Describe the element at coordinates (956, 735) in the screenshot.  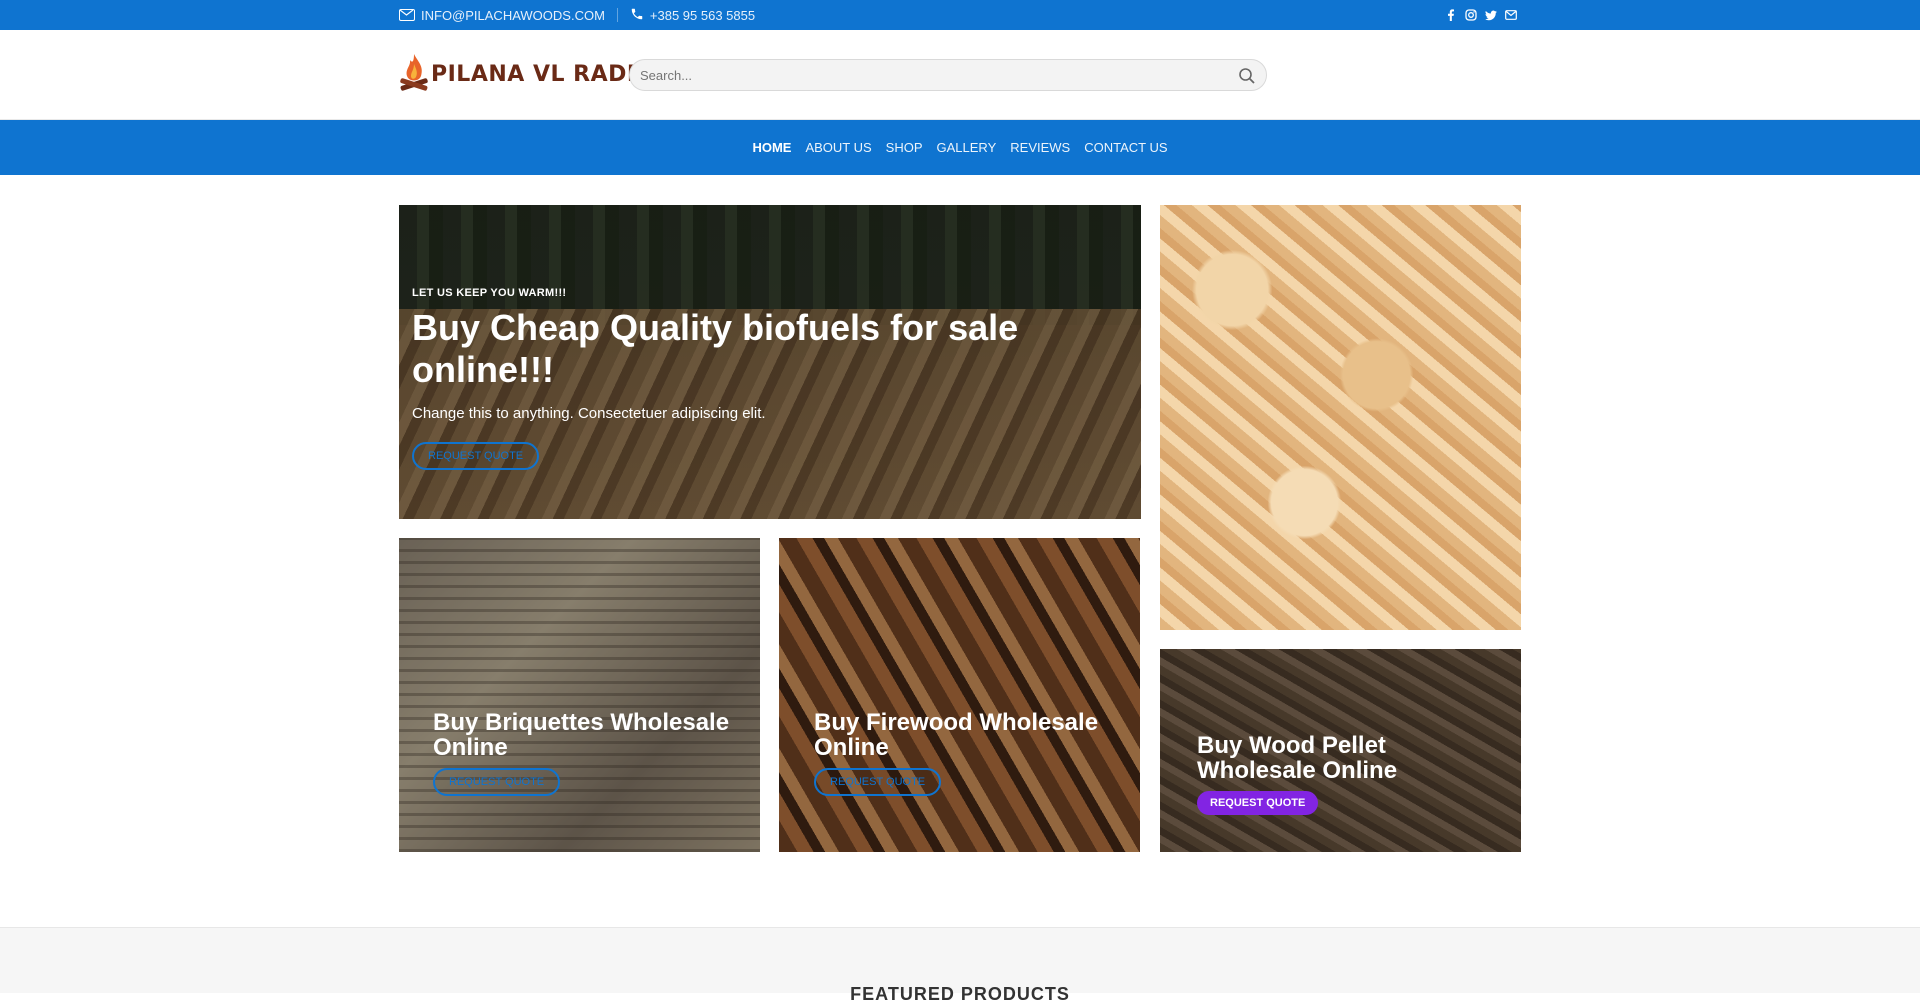
I see `firewood-title: Buy Firewood Wholesale Online` at that location.